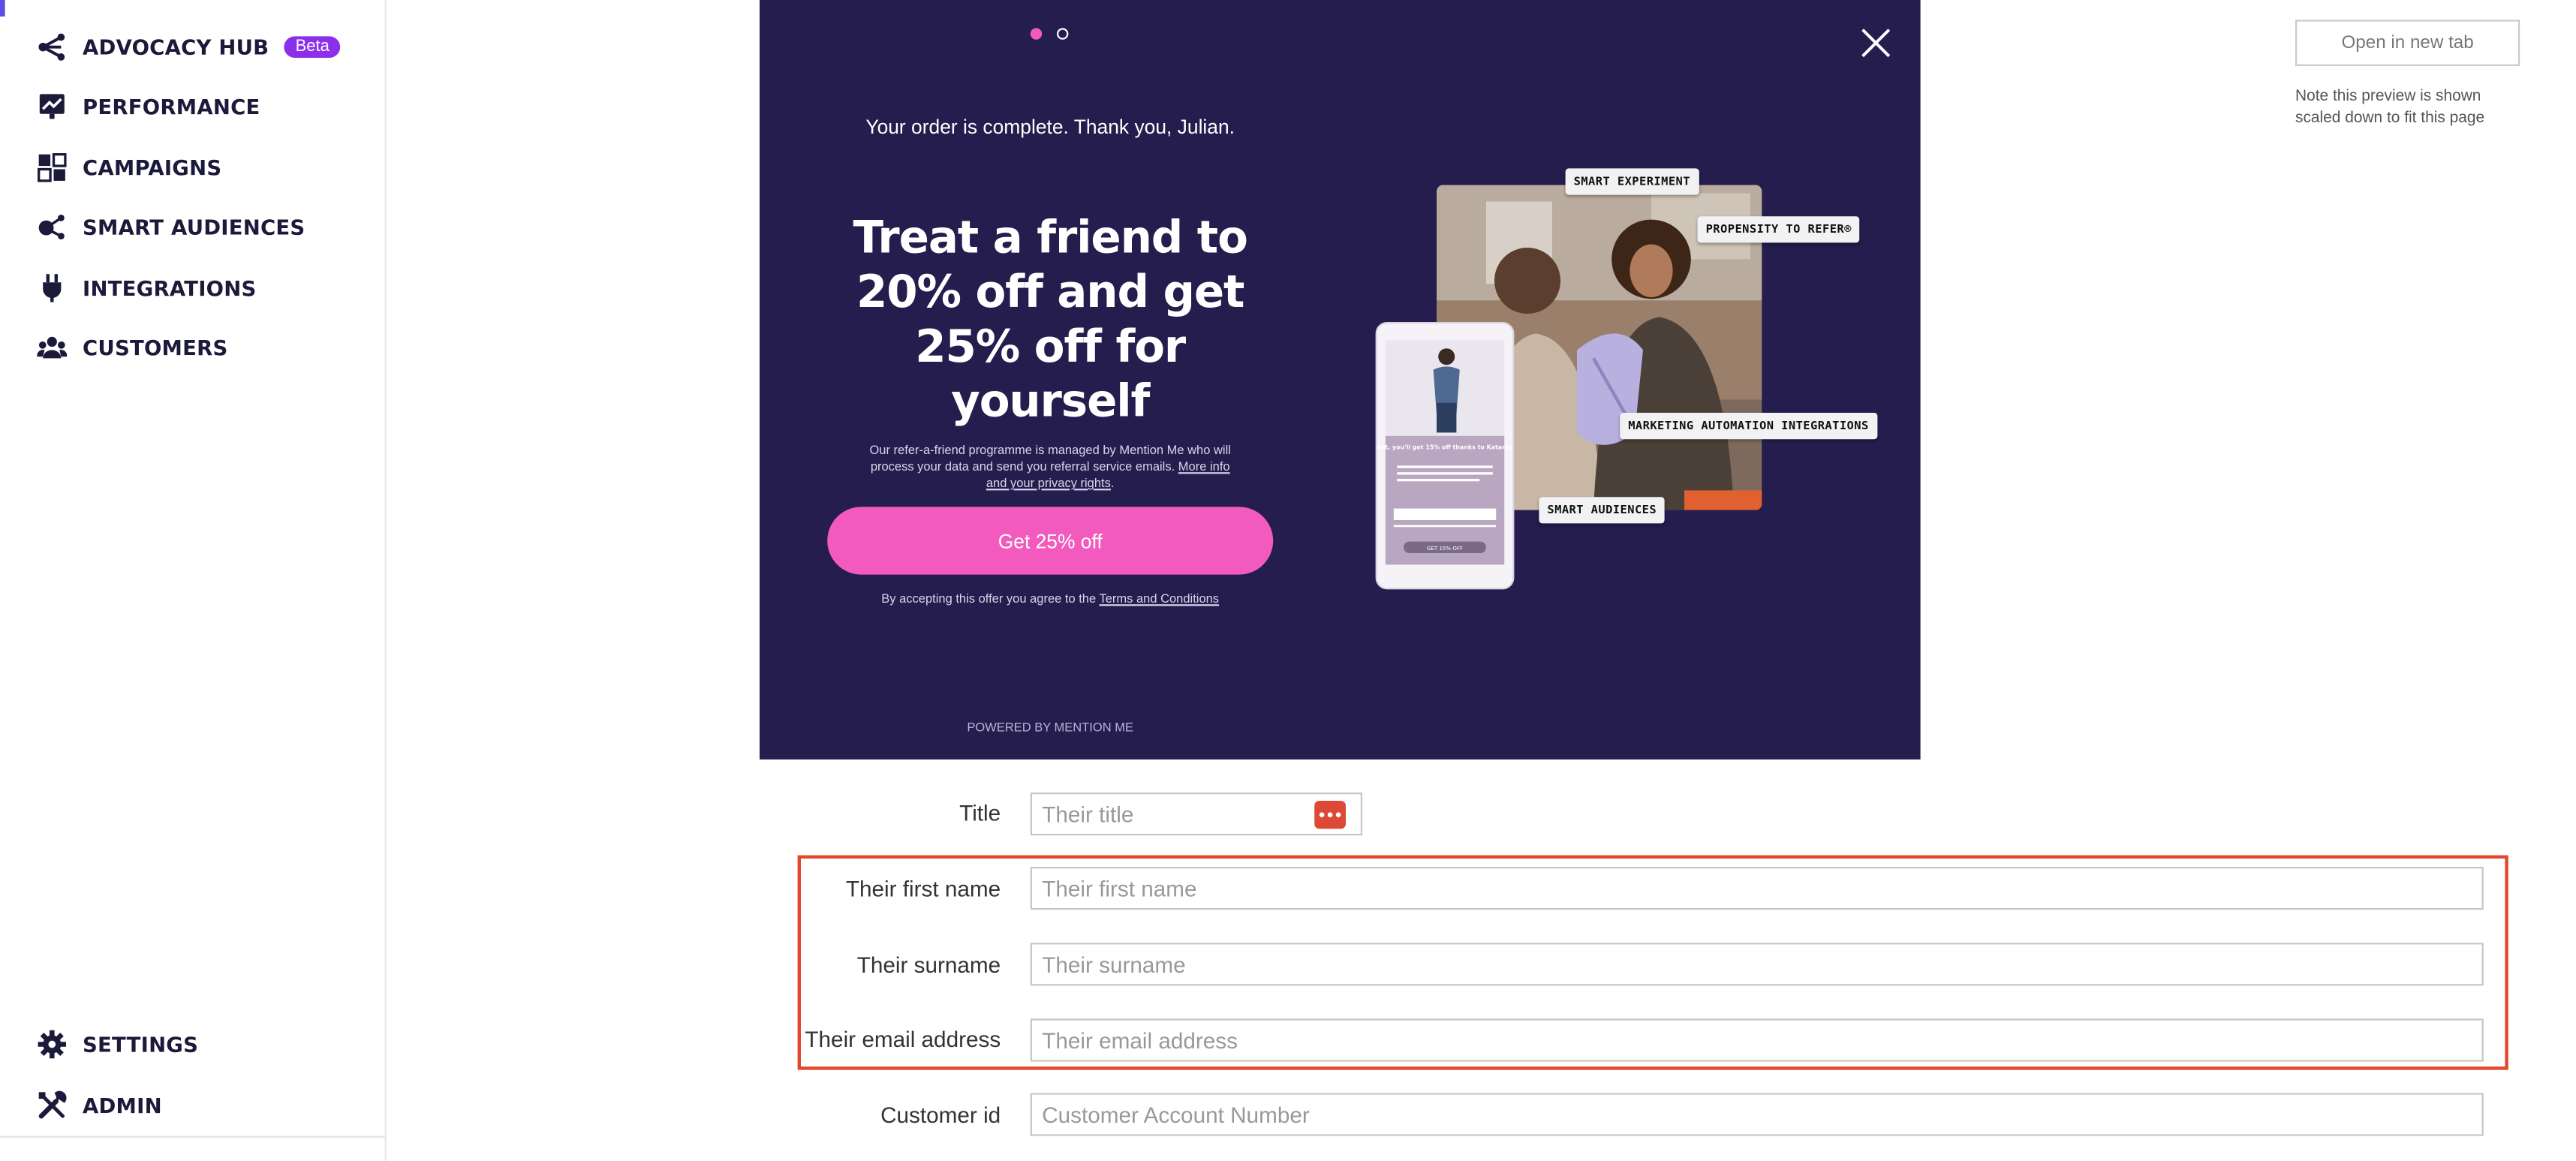  Describe the element at coordinates (52, 287) in the screenshot. I see `plug-icon` at that location.